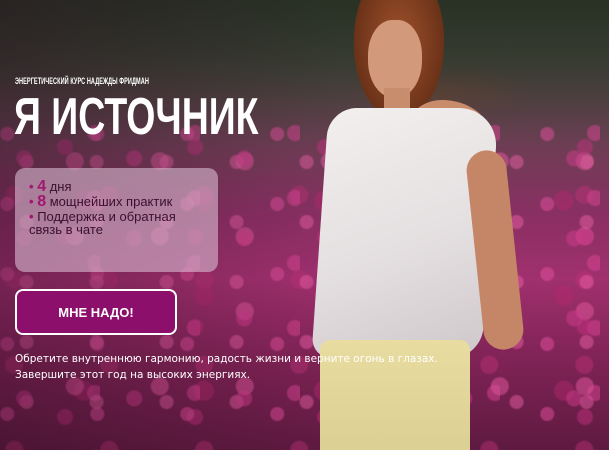 The height and width of the screenshot is (450, 609). I want to click on description-line: Завершите этот год на высоких энергиях., so click(133, 375).